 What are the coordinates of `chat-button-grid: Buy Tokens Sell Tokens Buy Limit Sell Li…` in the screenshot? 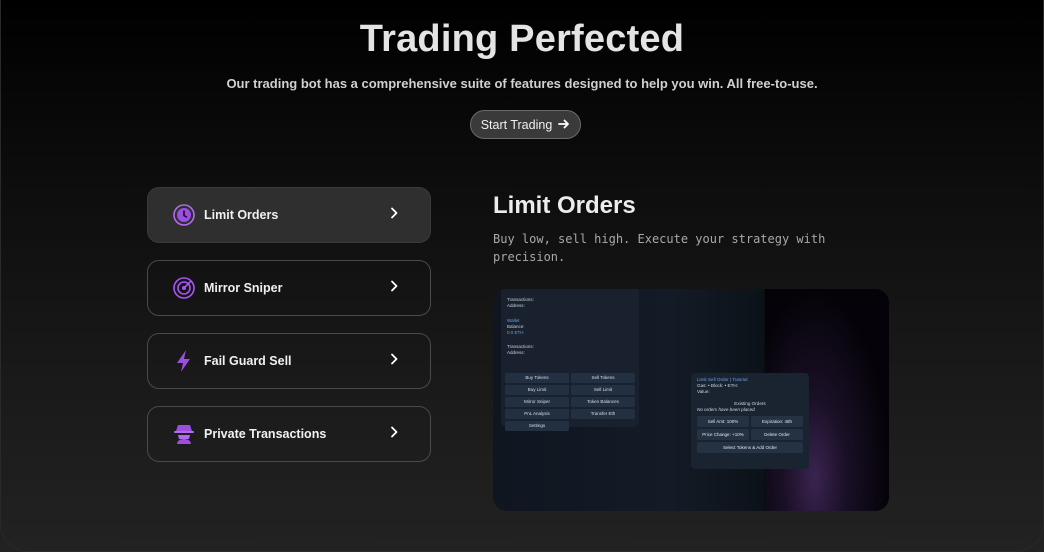 It's located at (570, 402).